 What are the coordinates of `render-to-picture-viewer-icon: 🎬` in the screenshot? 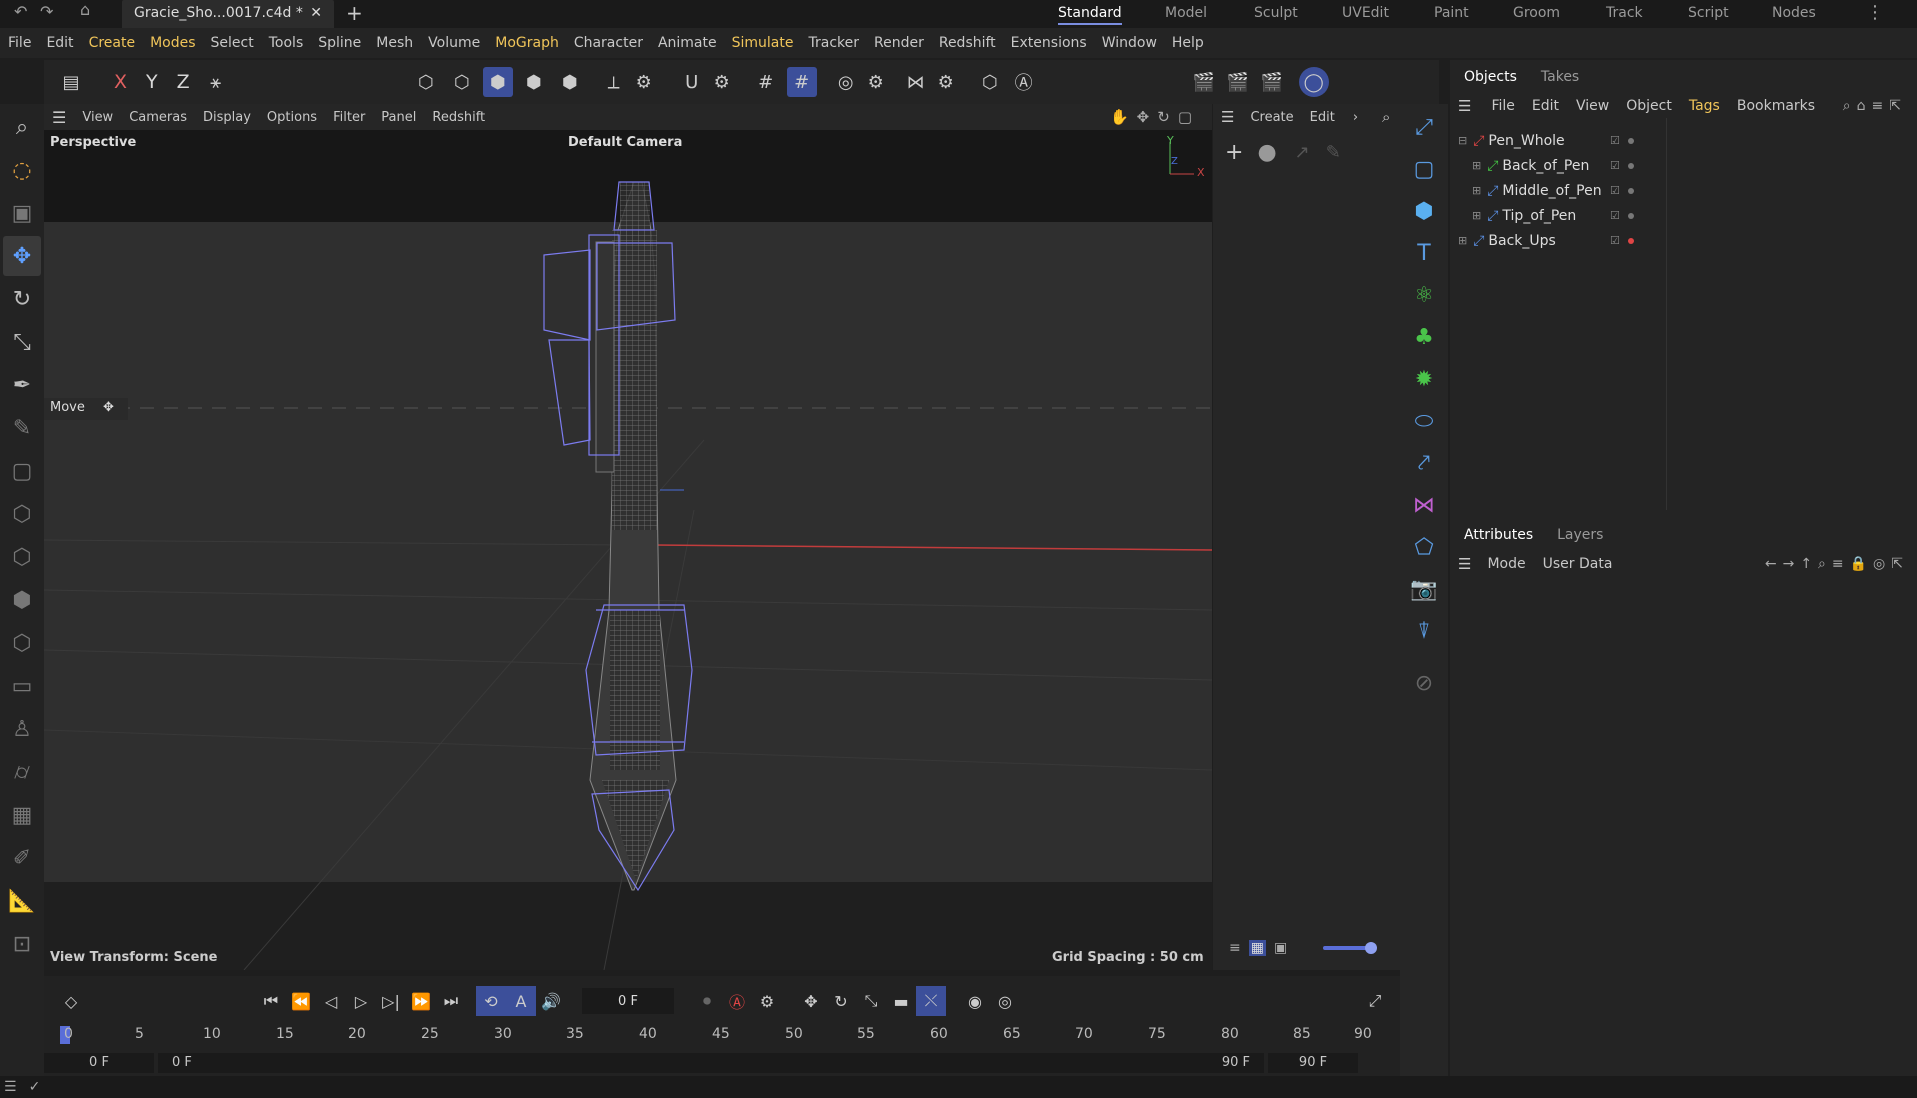 It's located at (1238, 82).